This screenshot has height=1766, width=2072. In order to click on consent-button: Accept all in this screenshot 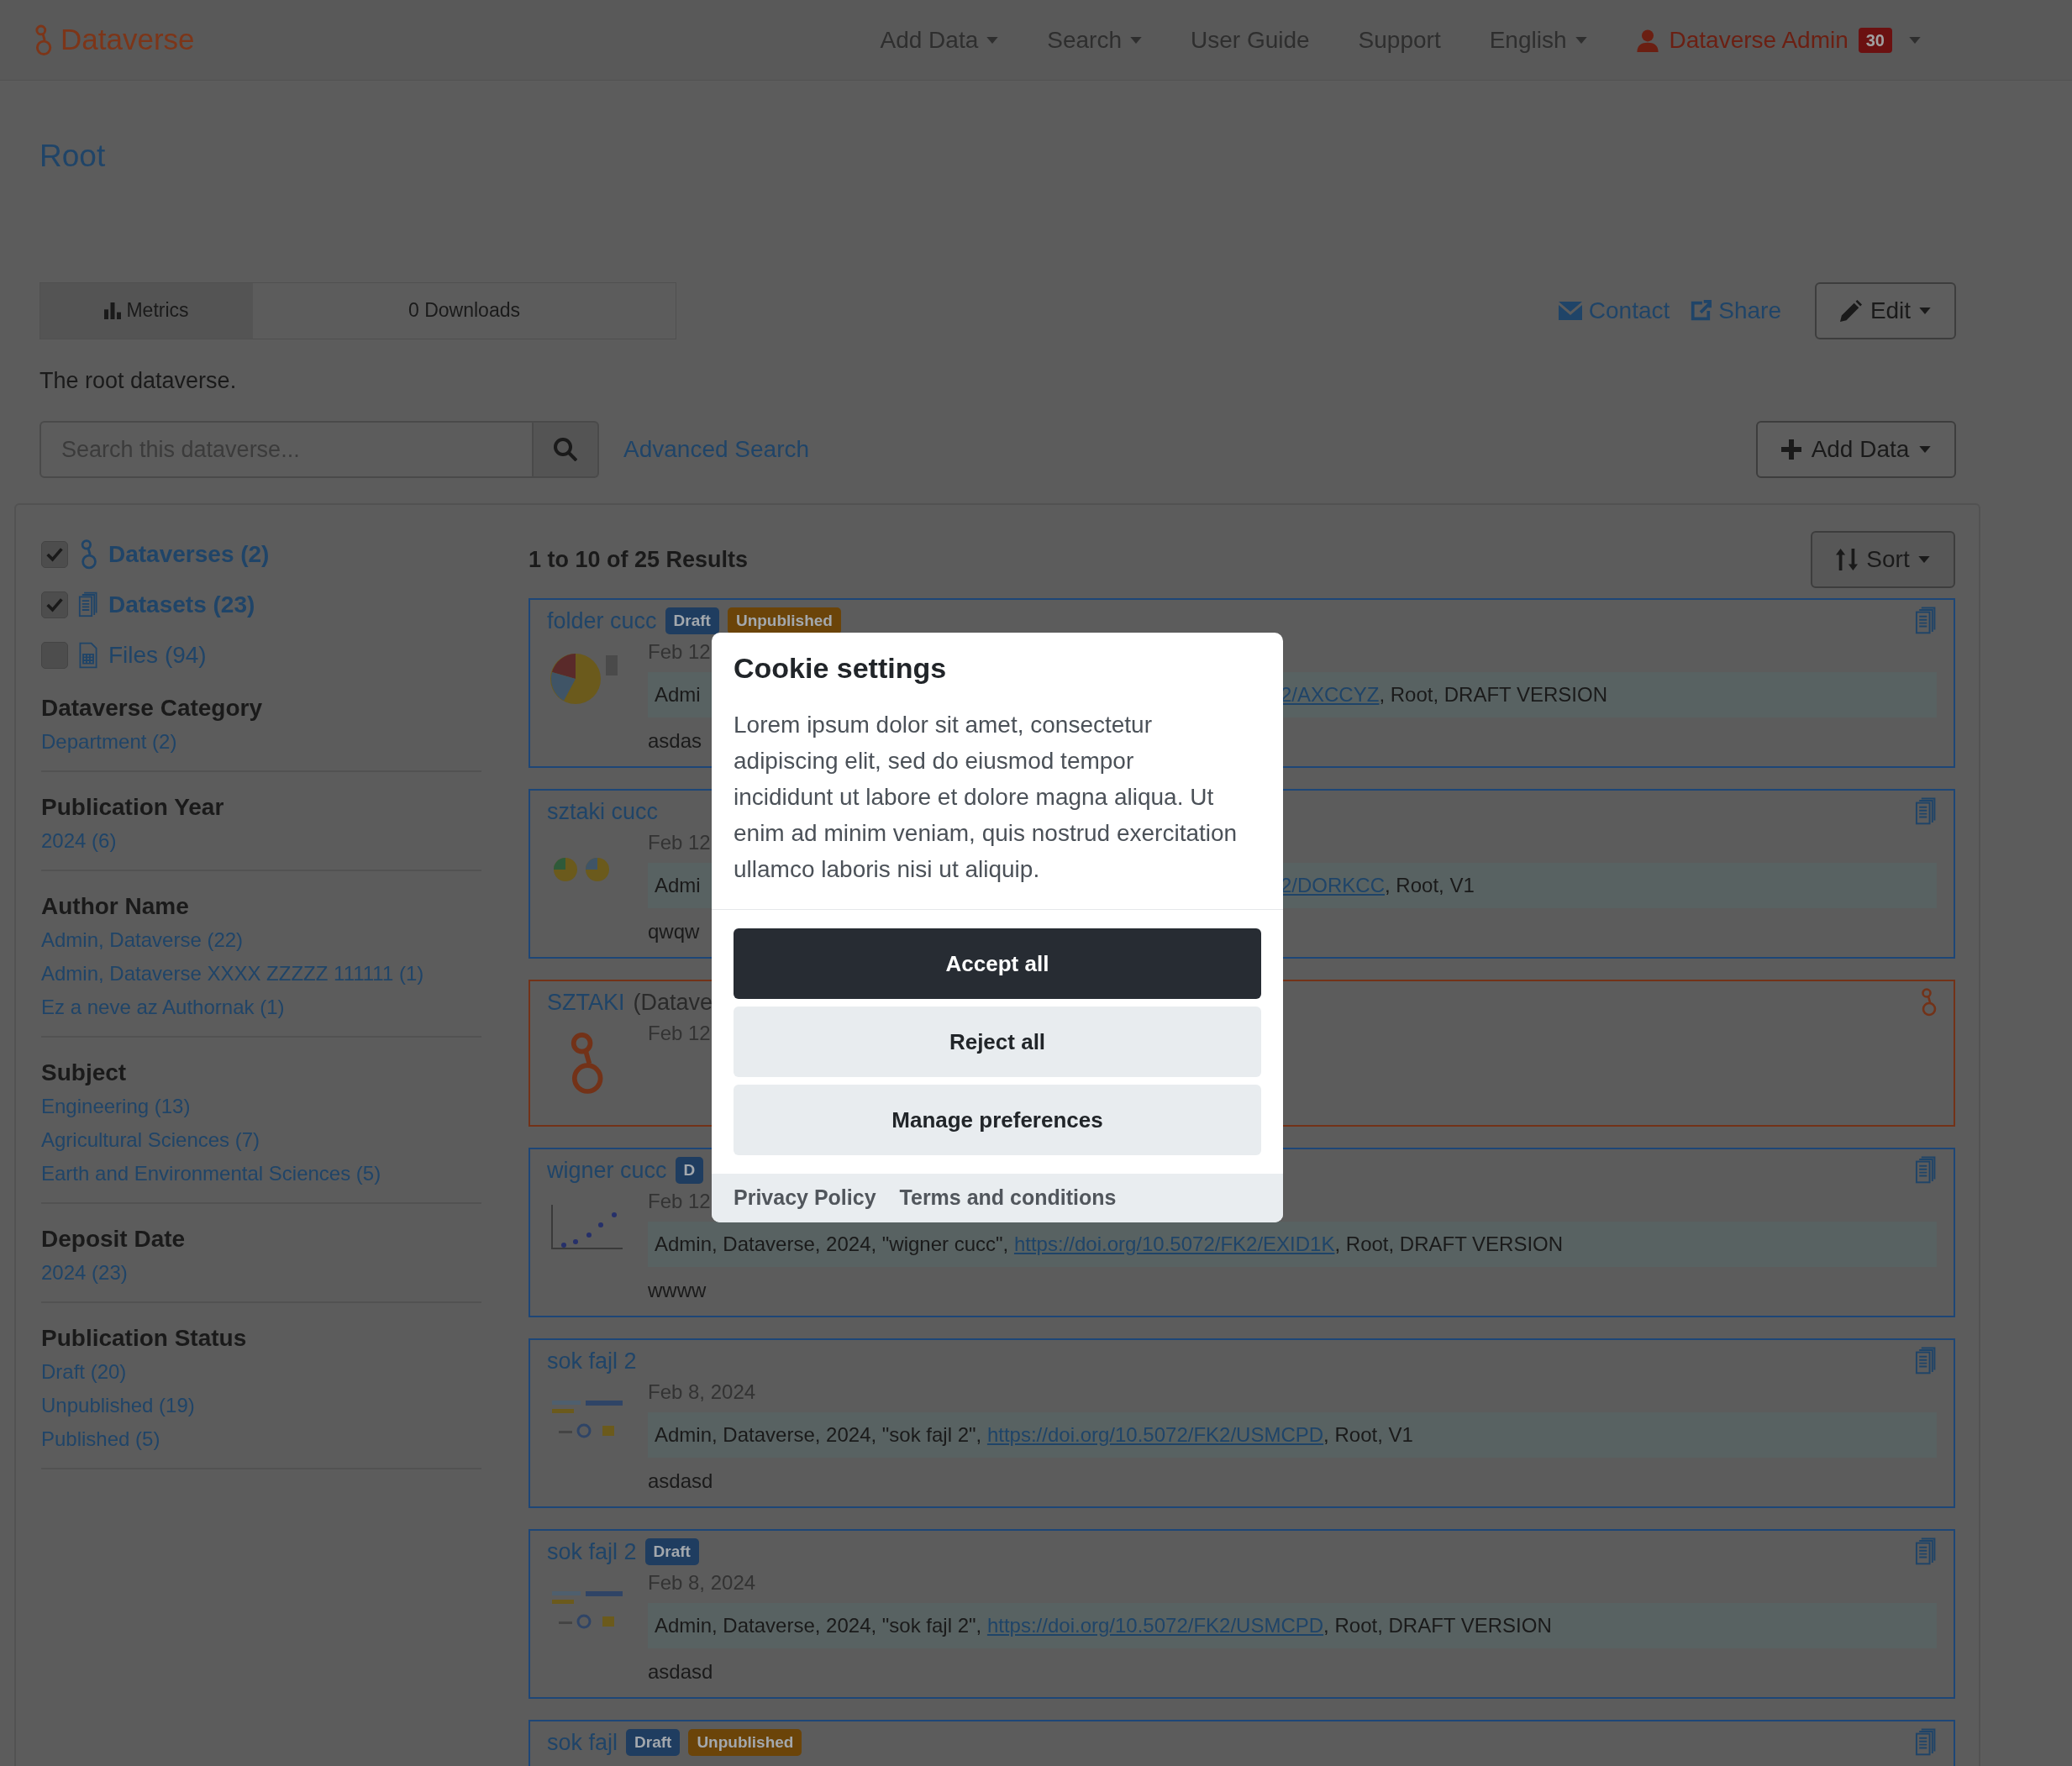, I will do `click(997, 964)`.